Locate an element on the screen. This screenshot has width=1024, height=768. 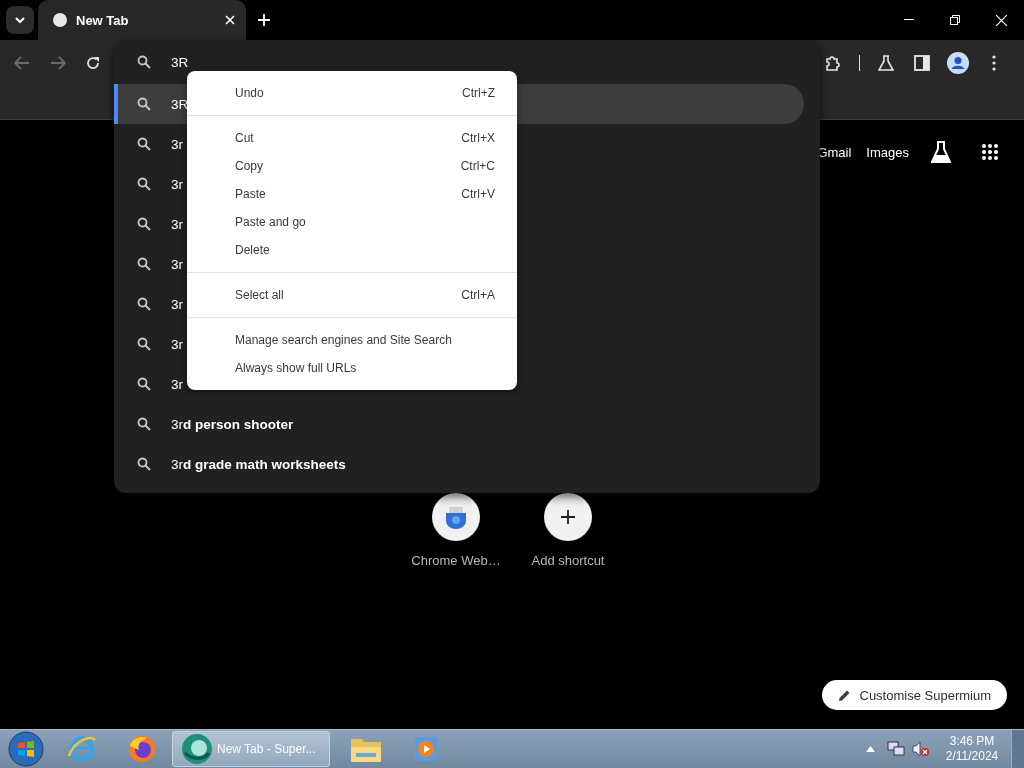
tab-title: New Tab is located at coordinates (103, 20).